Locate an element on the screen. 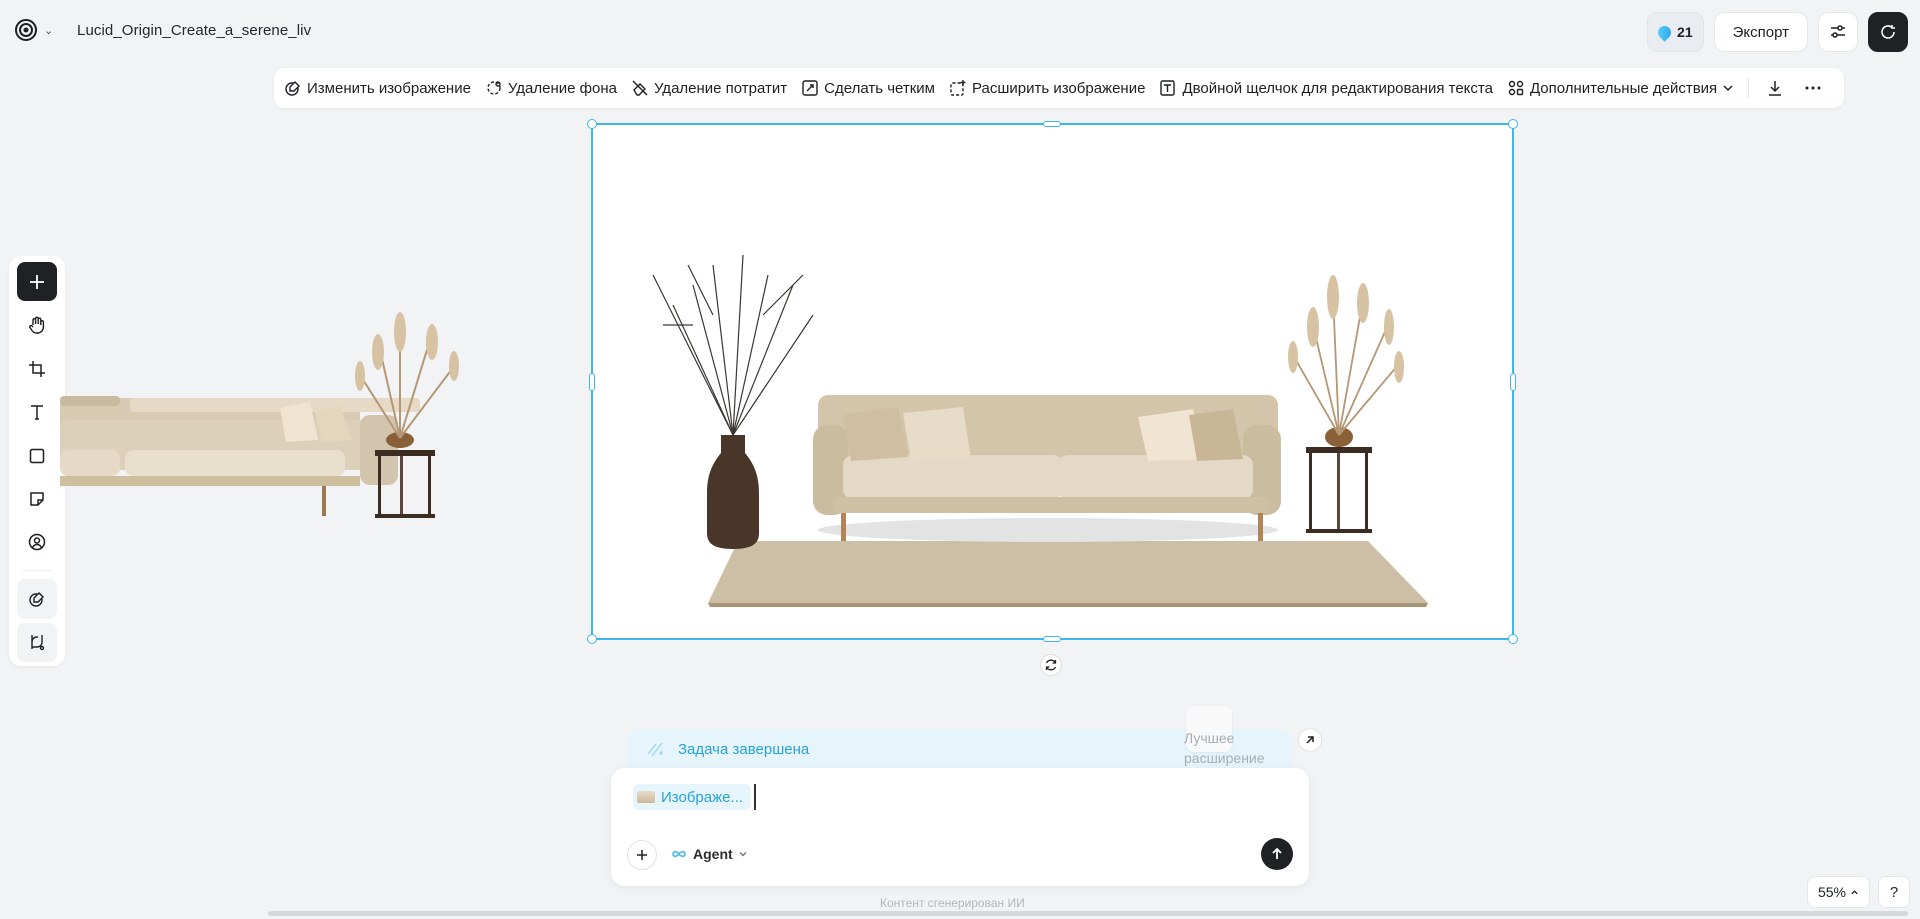 The height and width of the screenshot is (919, 1920). rectangle-icon is located at coordinates (37, 455).